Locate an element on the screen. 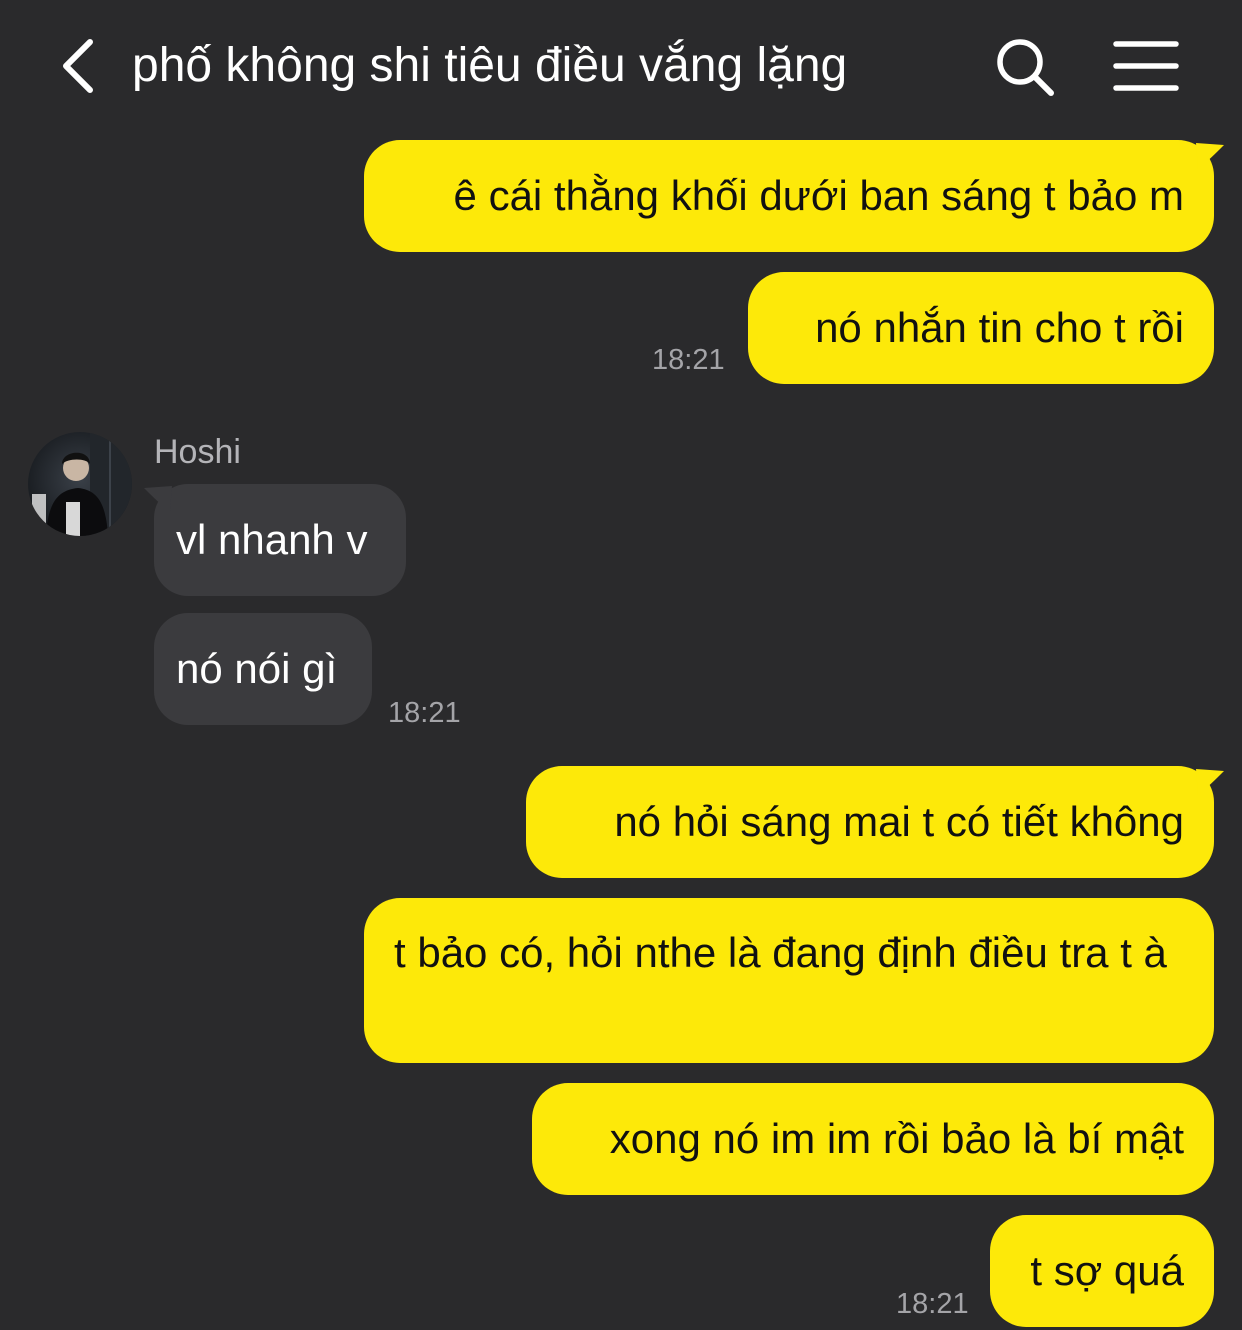 The width and height of the screenshot is (1242, 1330). message-text: nó nhắn tin cho t rồi is located at coordinates (999, 327).